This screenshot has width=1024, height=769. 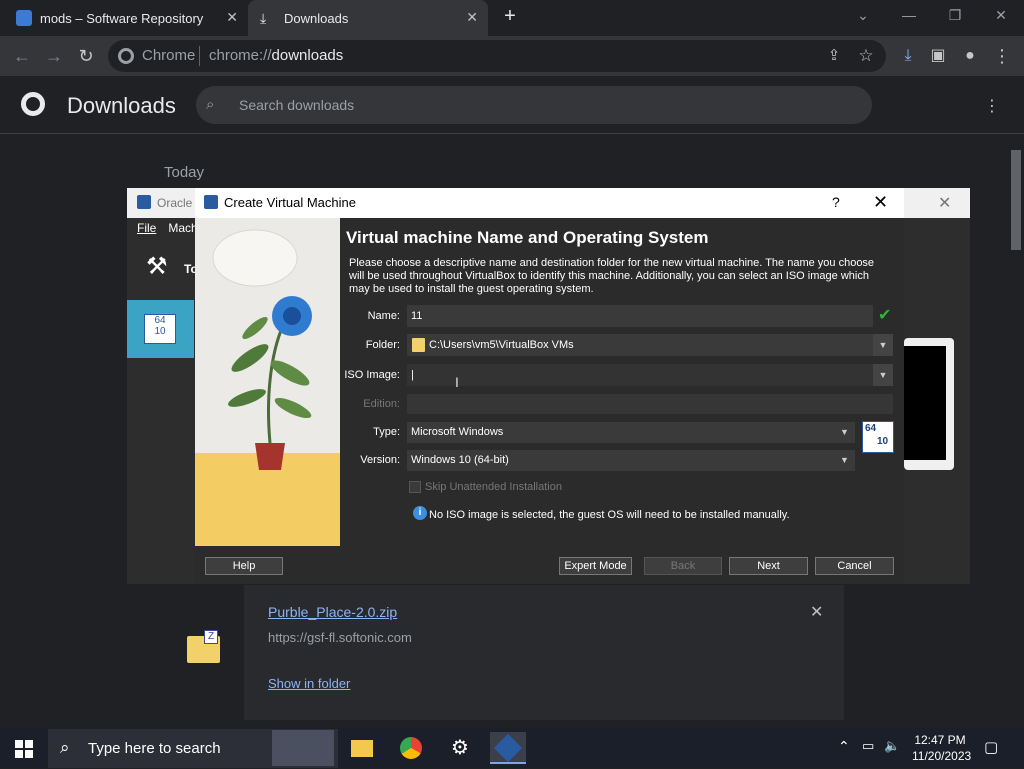 What do you see at coordinates (595, 566) in the screenshot?
I see `expert-mode-button: Expert Mode` at bounding box center [595, 566].